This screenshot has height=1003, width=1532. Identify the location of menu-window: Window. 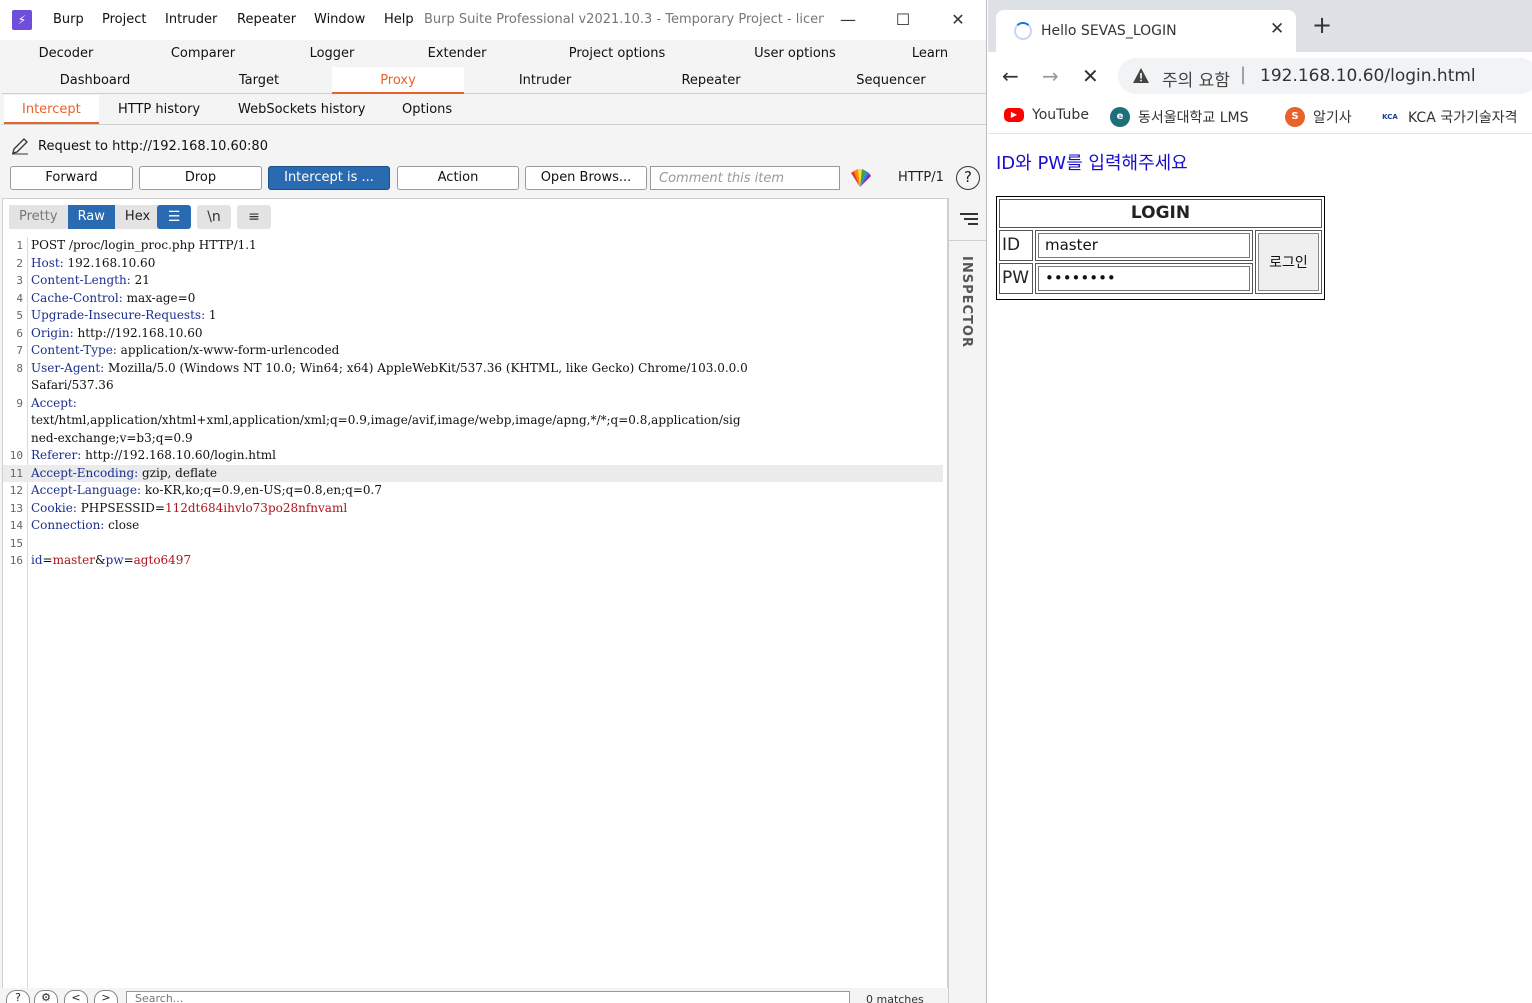
(339, 19).